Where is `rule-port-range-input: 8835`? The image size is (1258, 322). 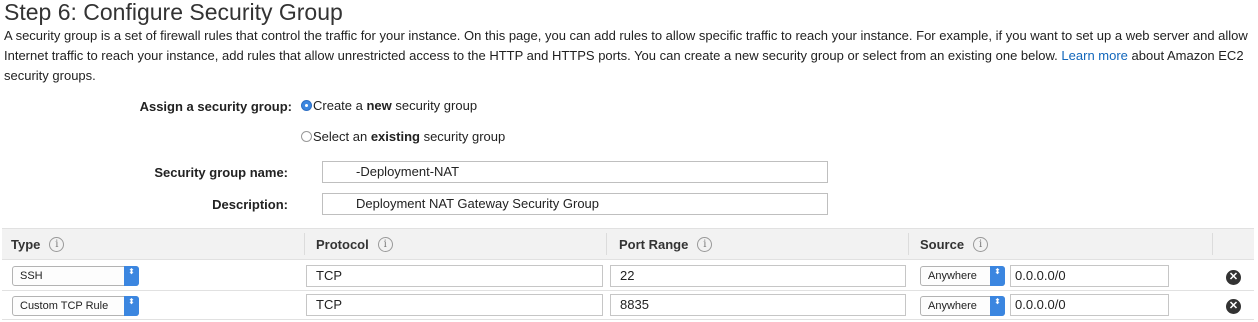 rule-port-range-input: 8835 is located at coordinates (758, 305).